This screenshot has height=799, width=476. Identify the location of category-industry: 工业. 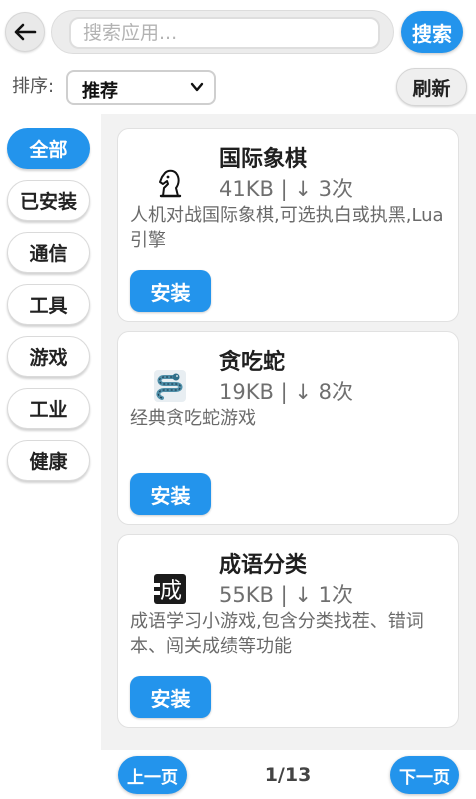
(48, 408).